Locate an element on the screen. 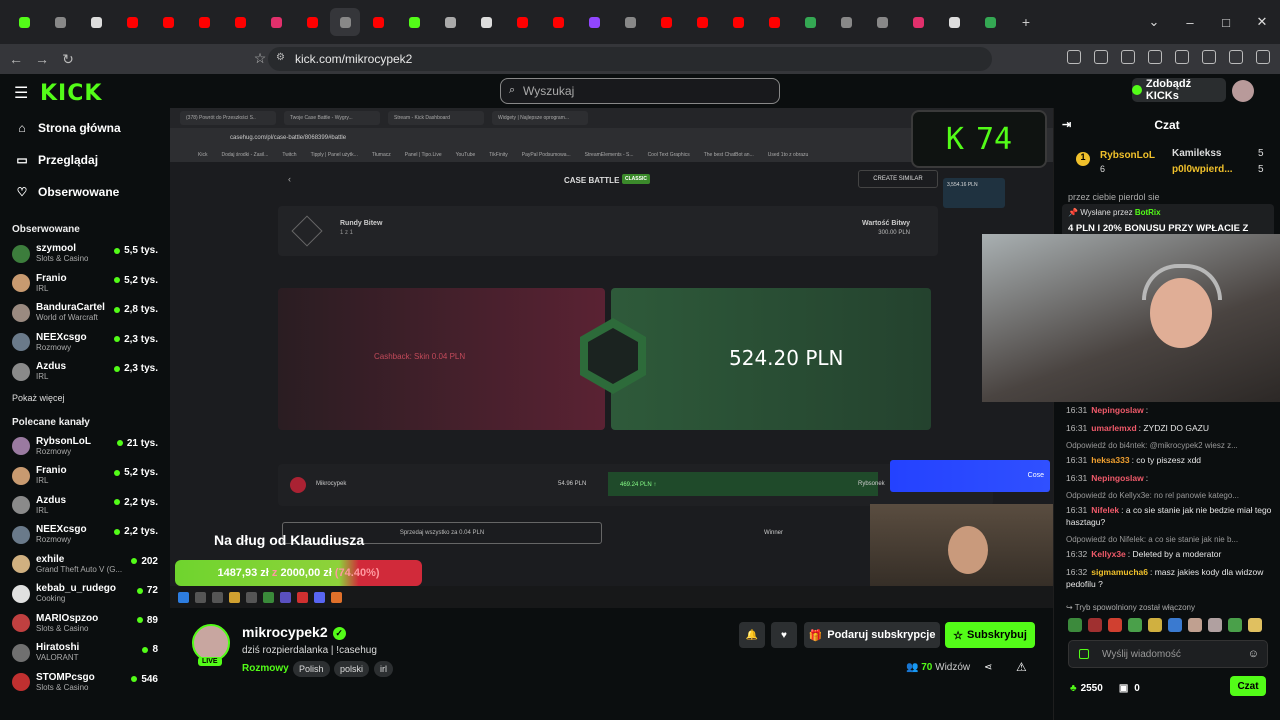  follow-button: ♥ is located at coordinates (784, 635).